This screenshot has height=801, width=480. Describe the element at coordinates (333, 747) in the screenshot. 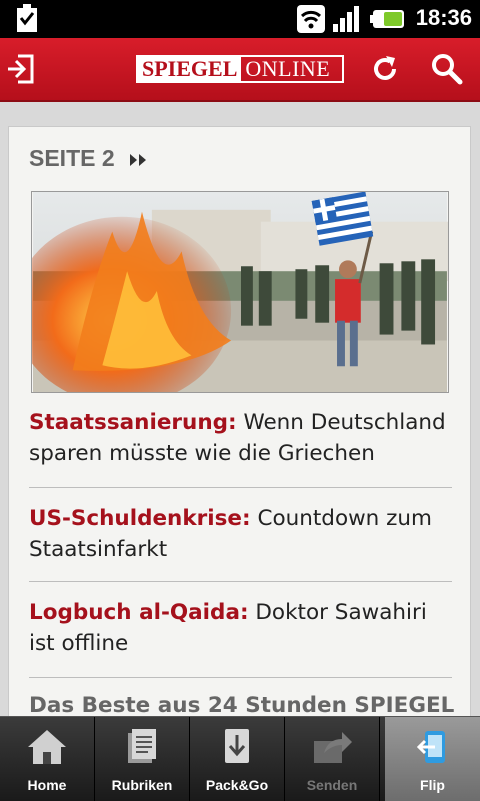

I see `share-icon` at that location.